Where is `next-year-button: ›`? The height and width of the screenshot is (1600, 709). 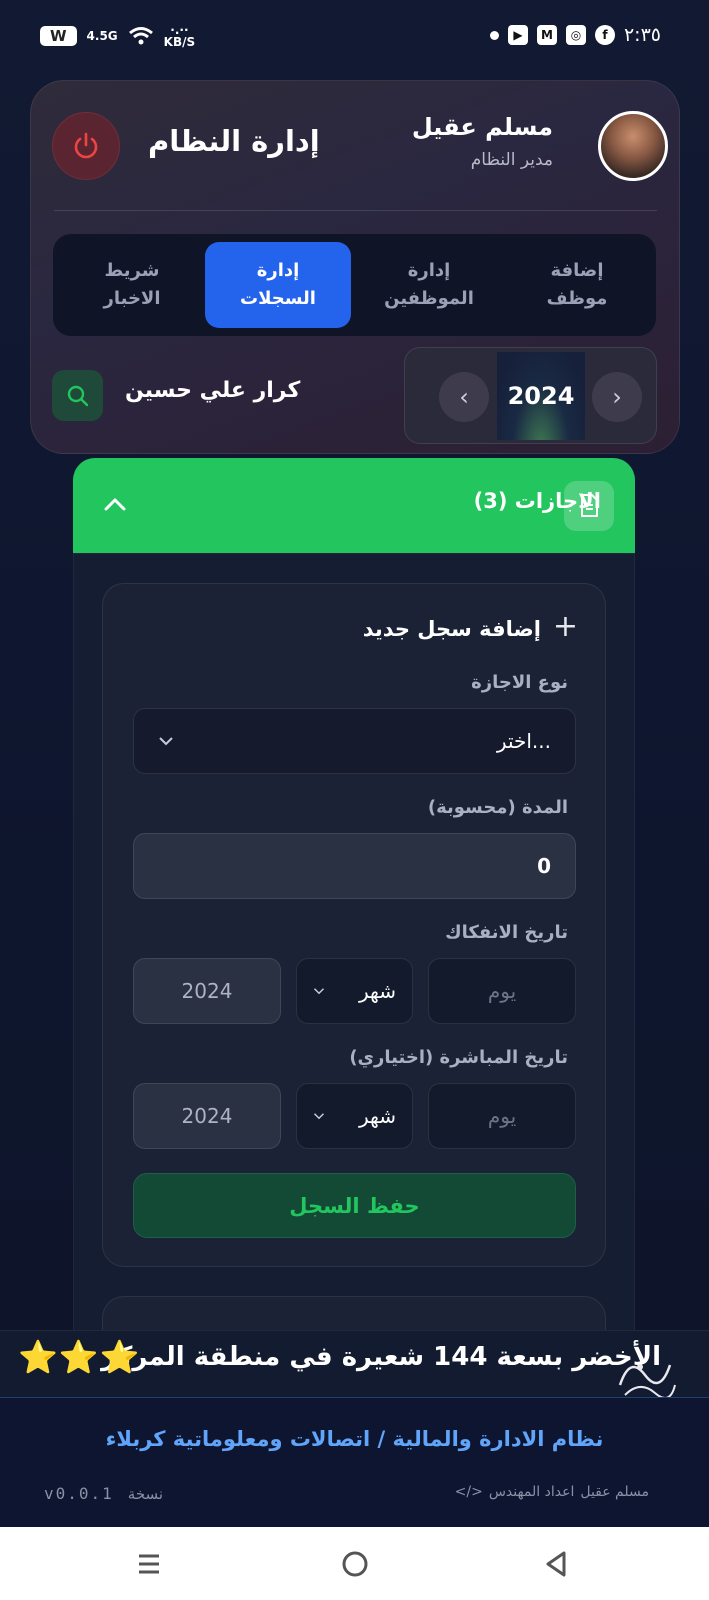 next-year-button: › is located at coordinates (617, 397).